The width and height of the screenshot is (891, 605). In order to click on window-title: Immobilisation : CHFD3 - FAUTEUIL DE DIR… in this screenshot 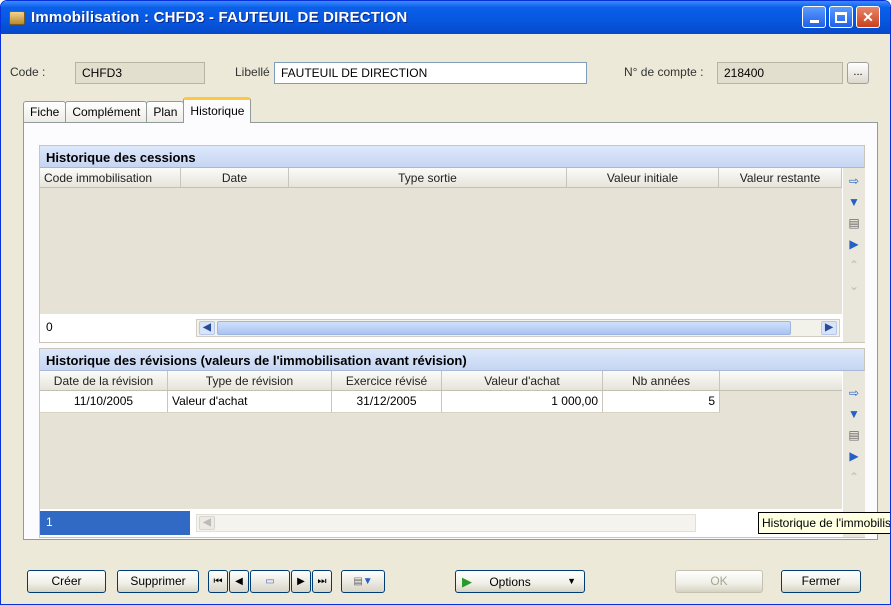, I will do `click(219, 17)`.